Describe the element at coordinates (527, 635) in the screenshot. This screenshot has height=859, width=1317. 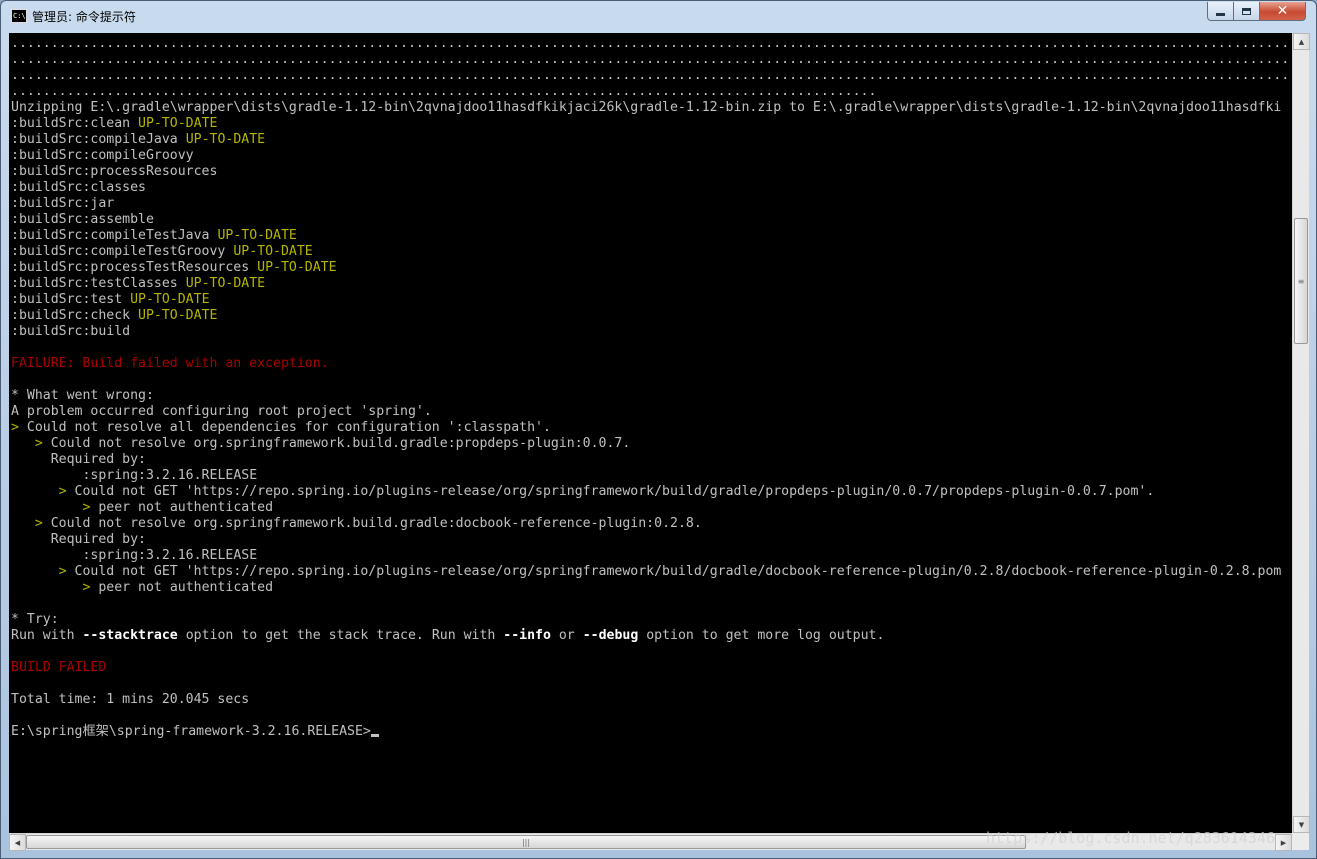
I see `info-flag: --info` at that location.